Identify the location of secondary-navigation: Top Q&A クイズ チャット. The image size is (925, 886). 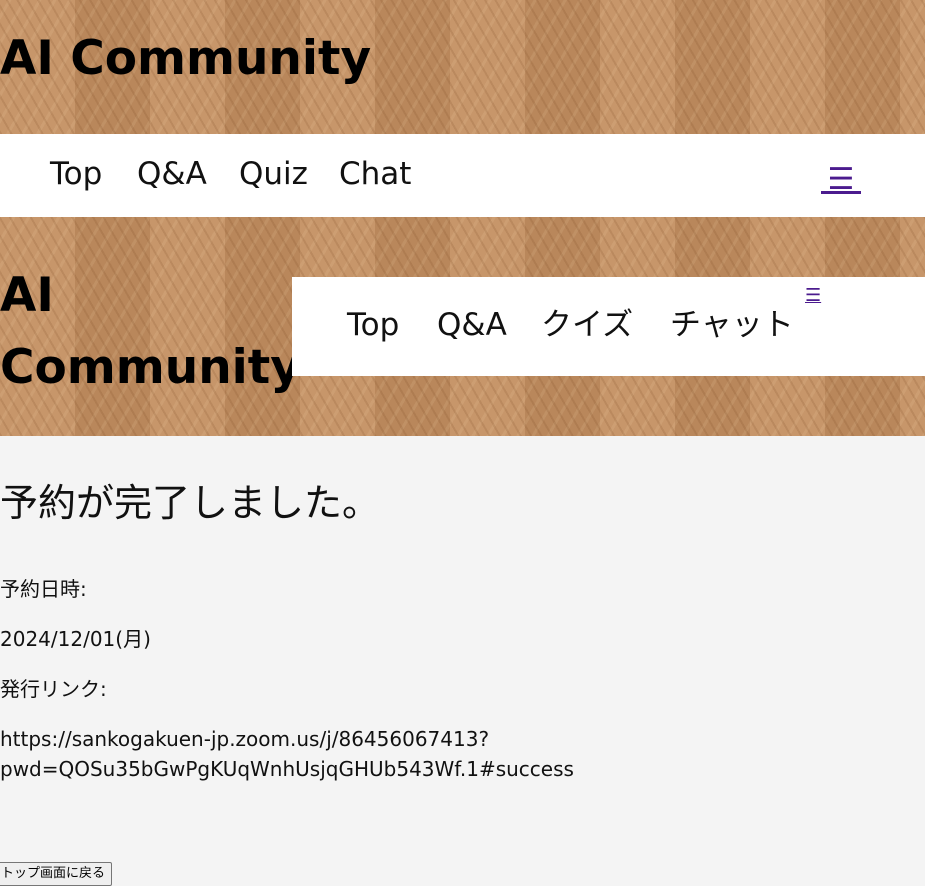
(608, 326).